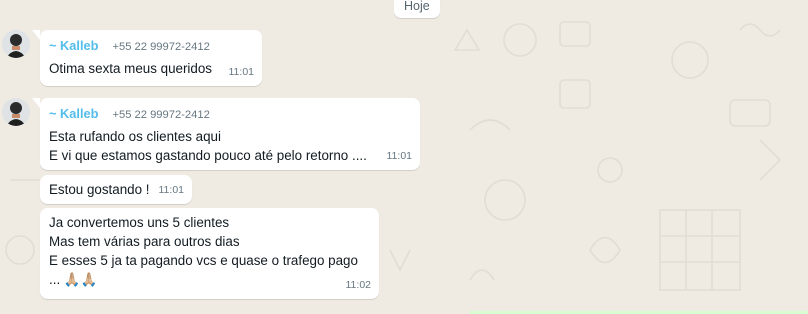  I want to click on message-text: Ja convertemos uns 5 clientes, so click(139, 222).